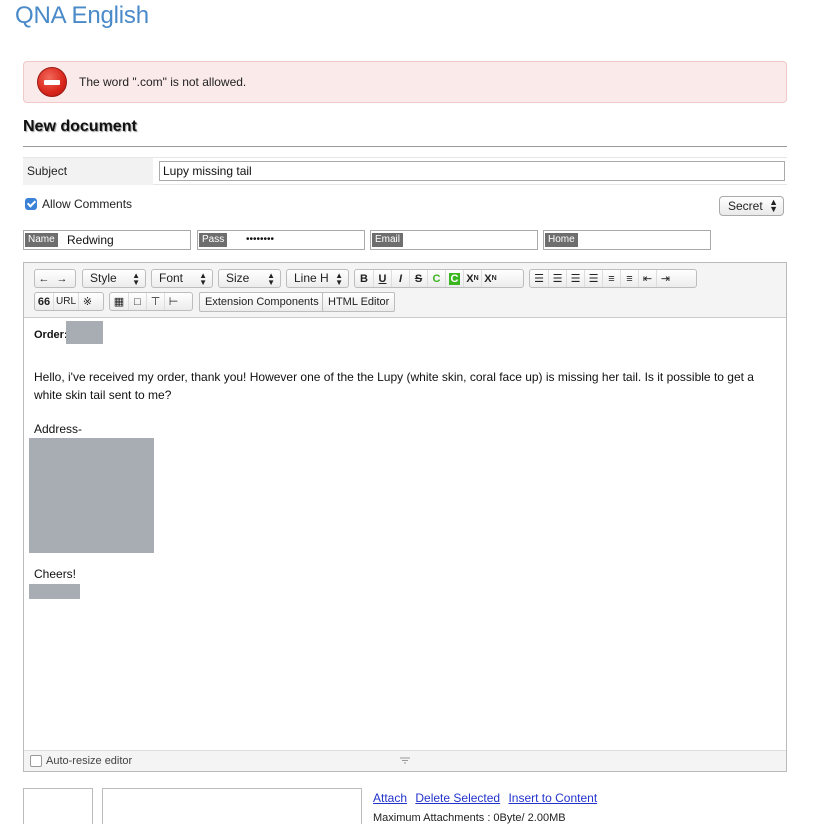  What do you see at coordinates (311, 278) in the screenshot?
I see `line-height-select-label: Line H` at bounding box center [311, 278].